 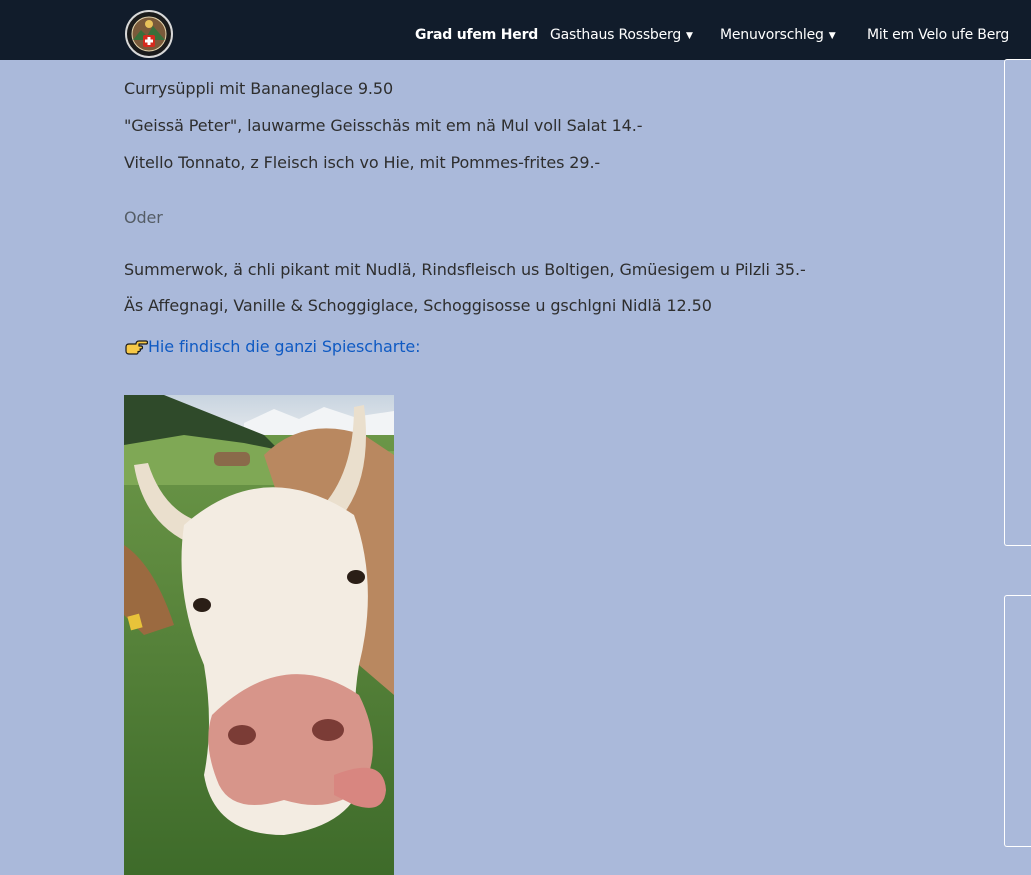 I want to click on cow-image, so click(x=259, y=635).